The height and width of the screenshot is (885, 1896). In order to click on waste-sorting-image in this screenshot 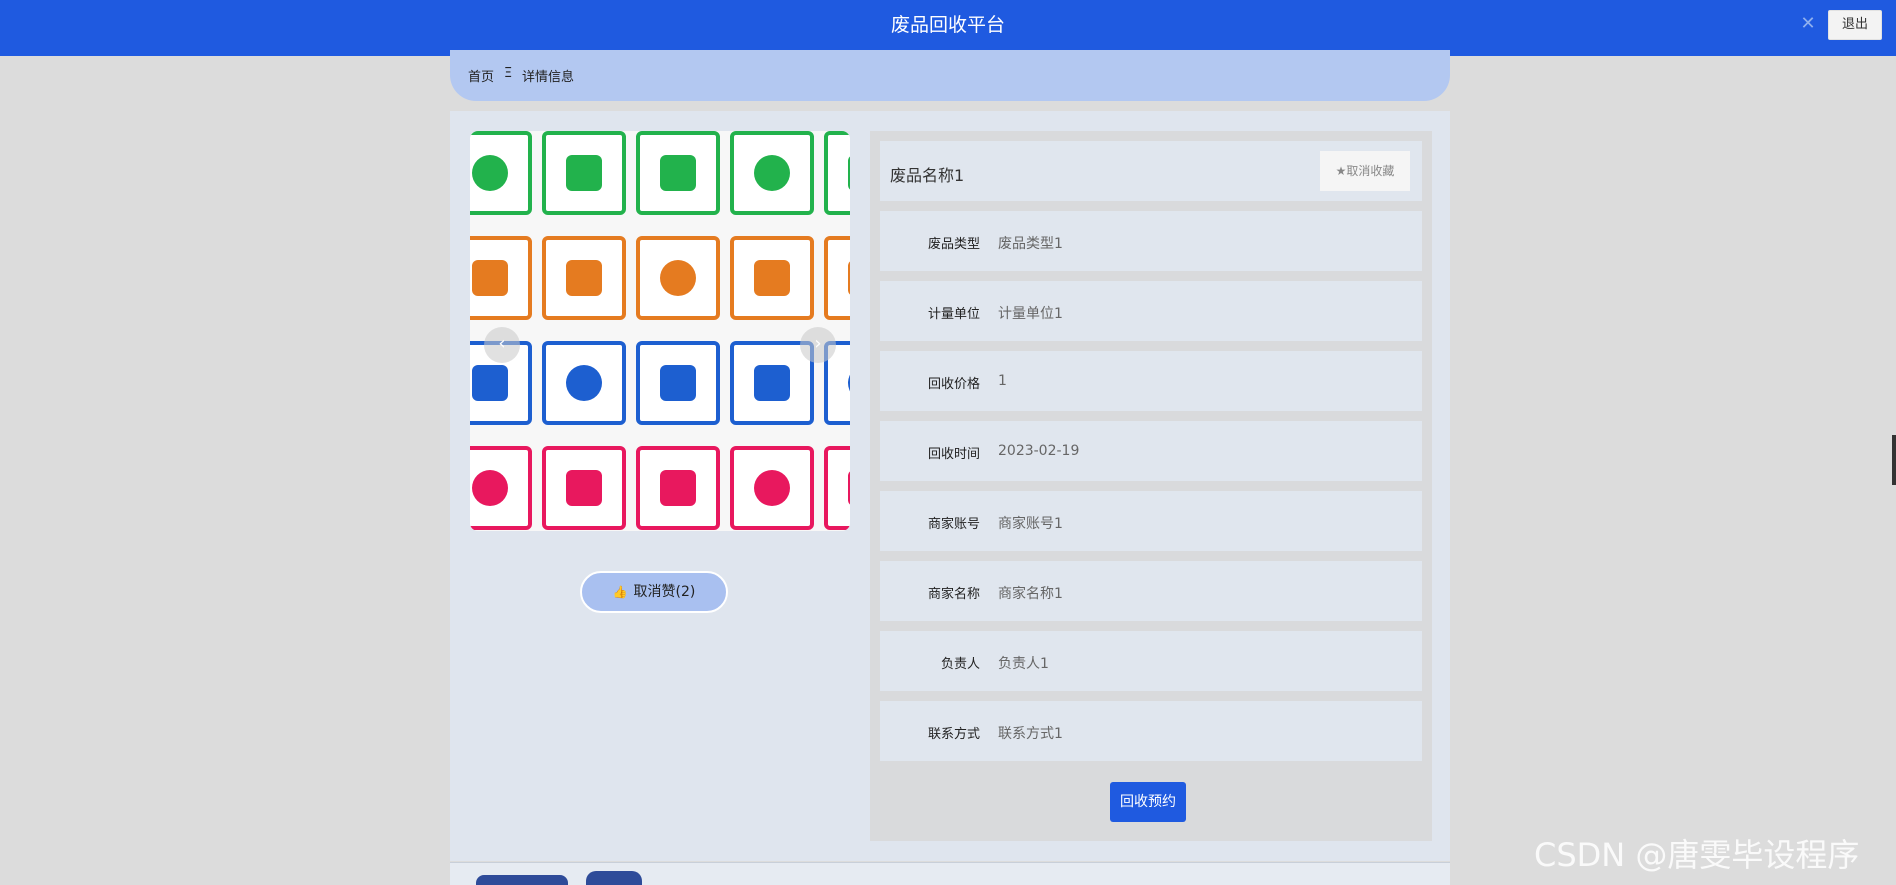, I will do `click(660, 331)`.